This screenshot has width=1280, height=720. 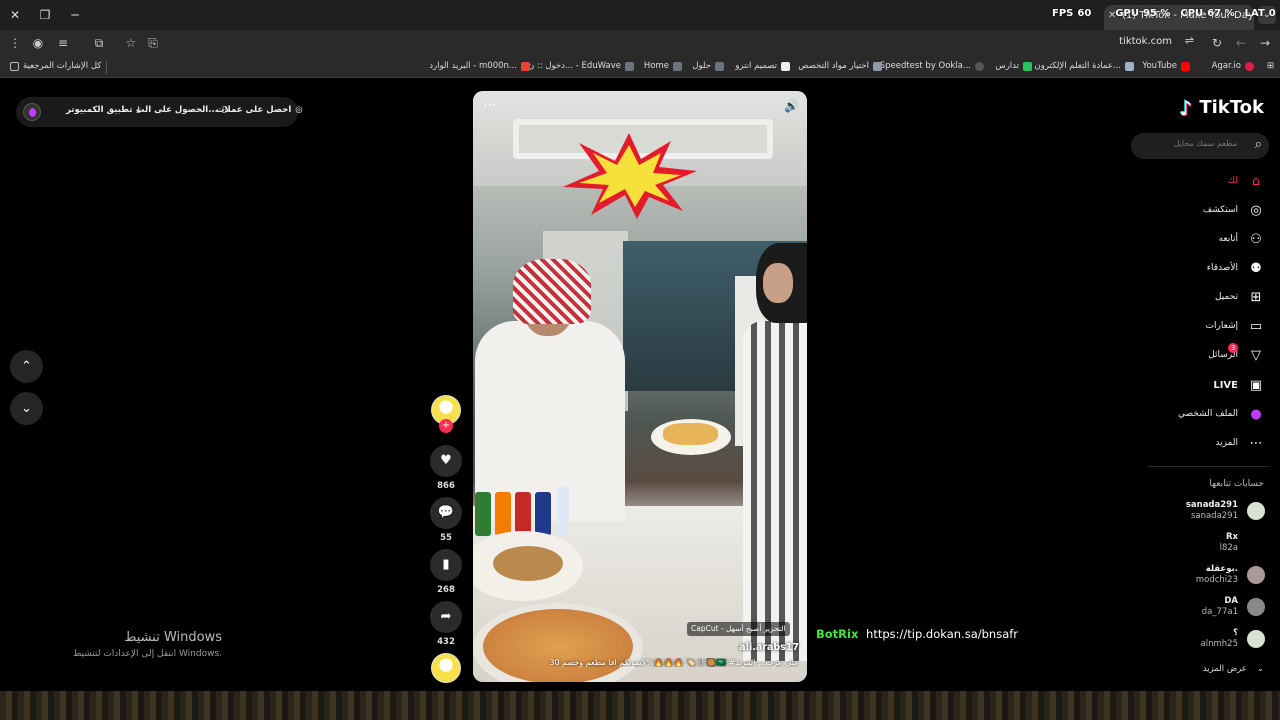 I want to click on follow-plus-icon: +, so click(x=446, y=426).